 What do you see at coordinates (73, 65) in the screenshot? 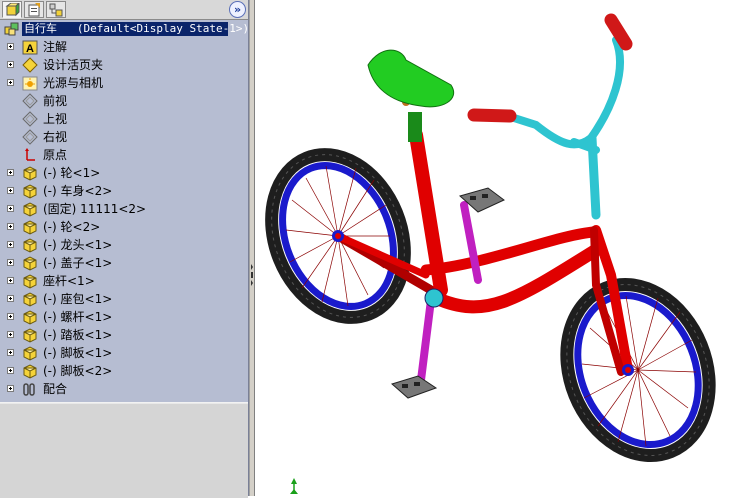
I see `tree-item-label: 设计活页夹` at bounding box center [73, 65].